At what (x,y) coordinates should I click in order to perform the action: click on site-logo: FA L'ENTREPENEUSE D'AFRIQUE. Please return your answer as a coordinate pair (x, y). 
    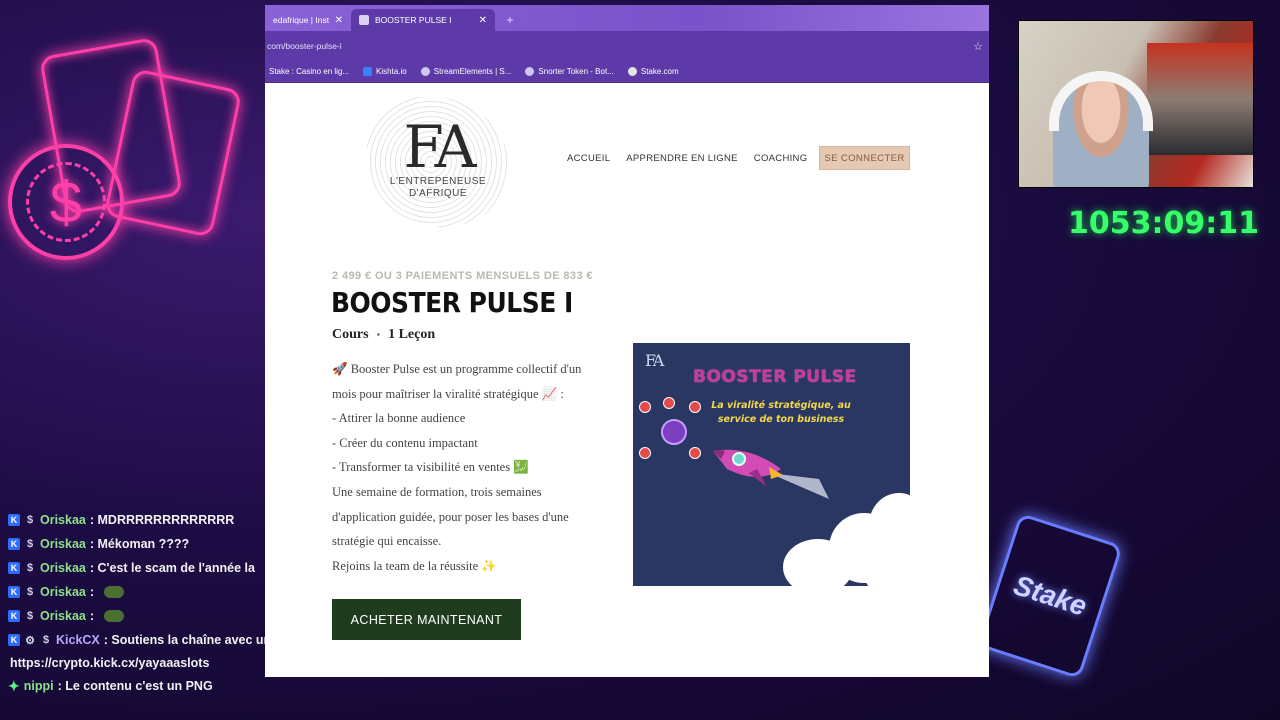
    Looking at the image, I should click on (438, 162).